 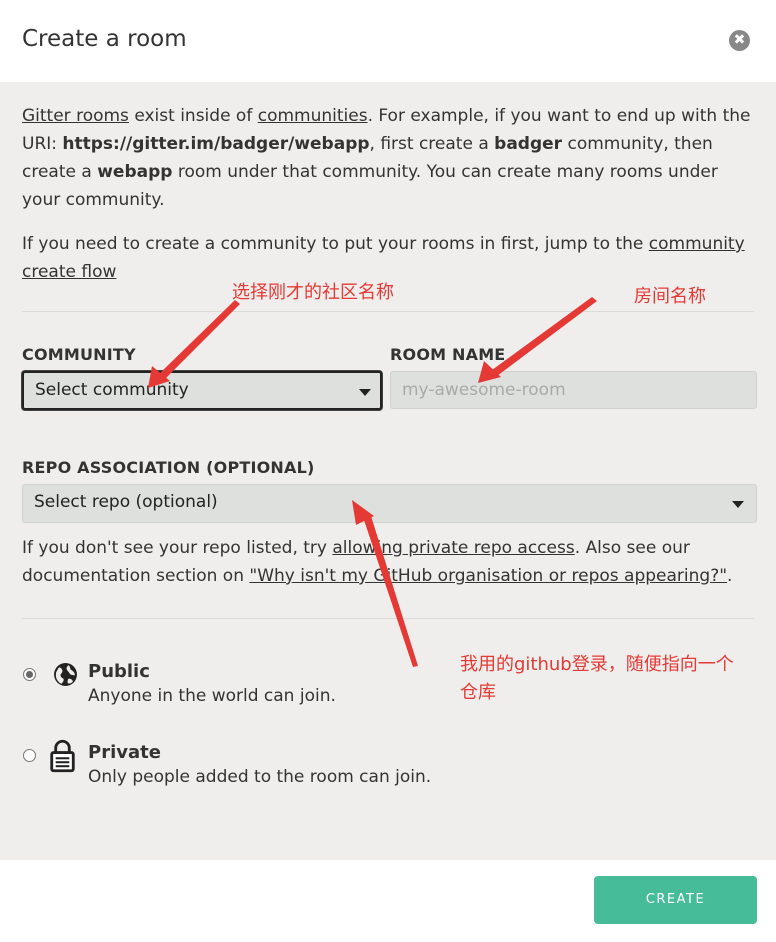 What do you see at coordinates (79, 354) in the screenshot?
I see `community-label: COMMUNITY` at bounding box center [79, 354].